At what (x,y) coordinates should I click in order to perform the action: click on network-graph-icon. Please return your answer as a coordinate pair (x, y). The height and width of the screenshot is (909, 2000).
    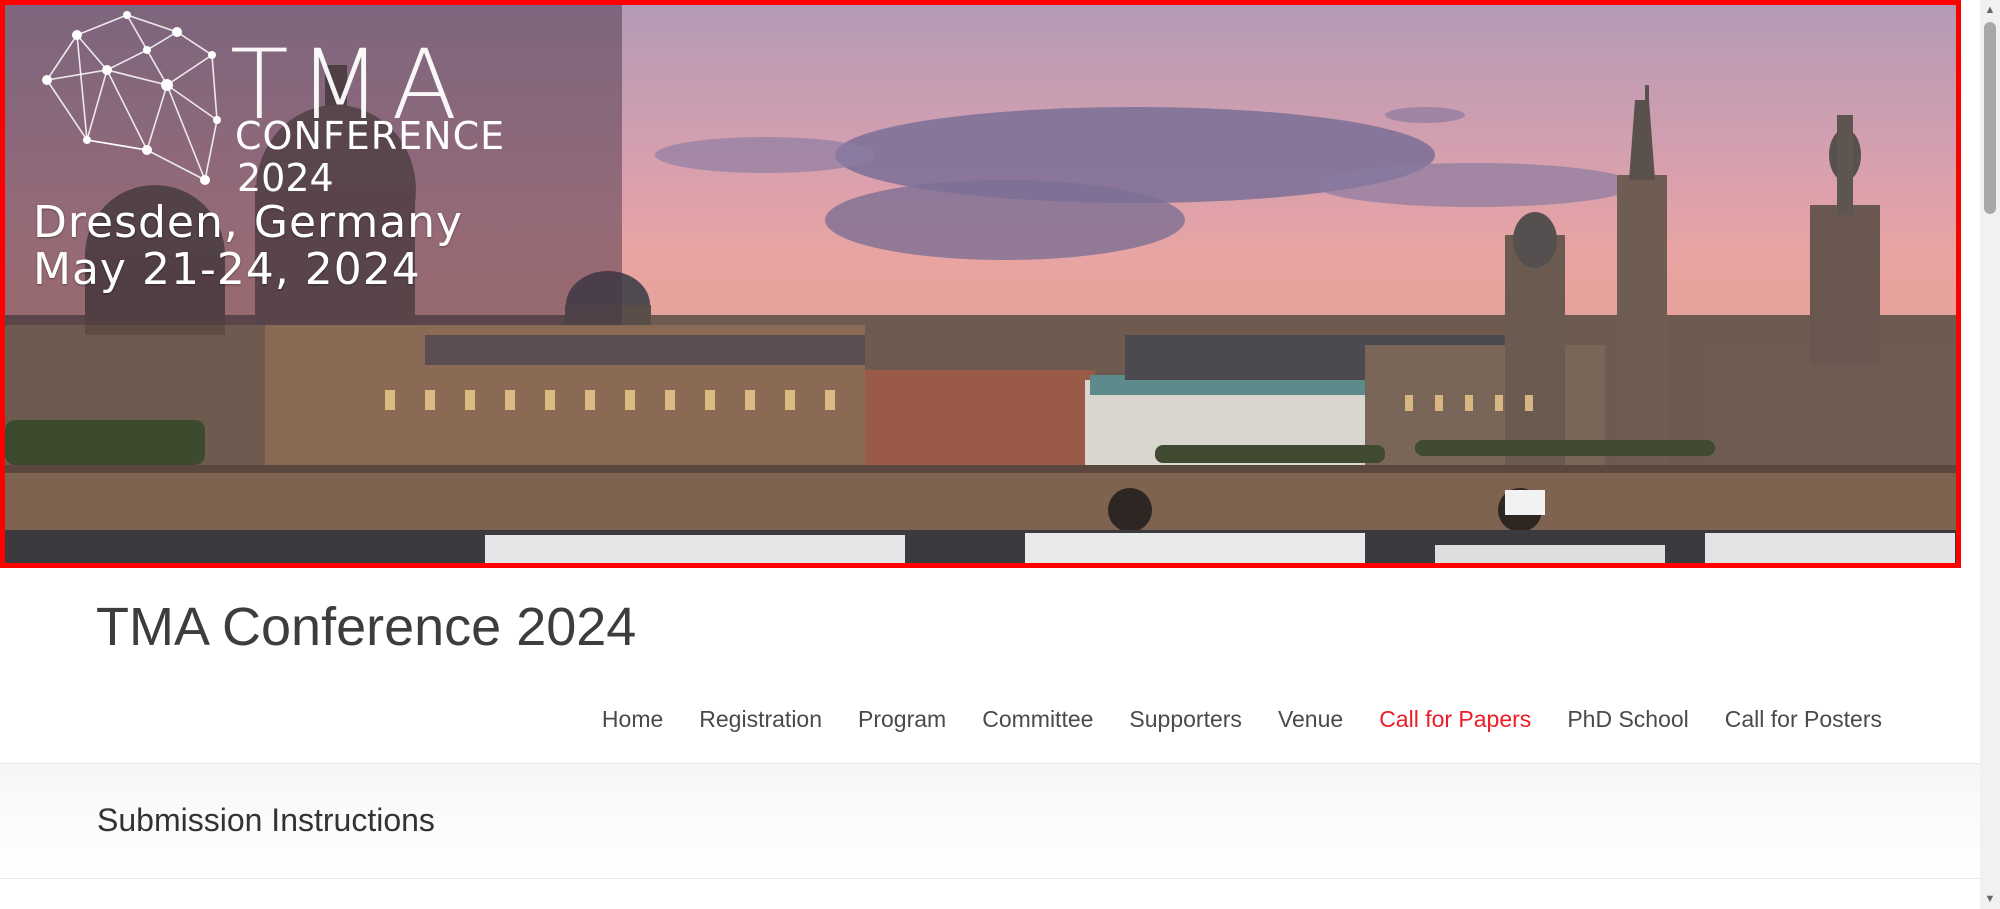
    Looking at the image, I should click on (131, 98).